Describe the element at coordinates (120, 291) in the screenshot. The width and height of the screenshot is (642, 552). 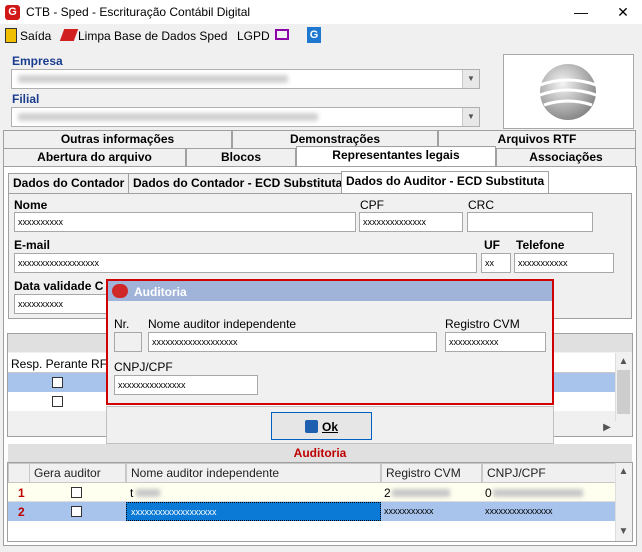
I see `dialog-logo-icon` at that location.